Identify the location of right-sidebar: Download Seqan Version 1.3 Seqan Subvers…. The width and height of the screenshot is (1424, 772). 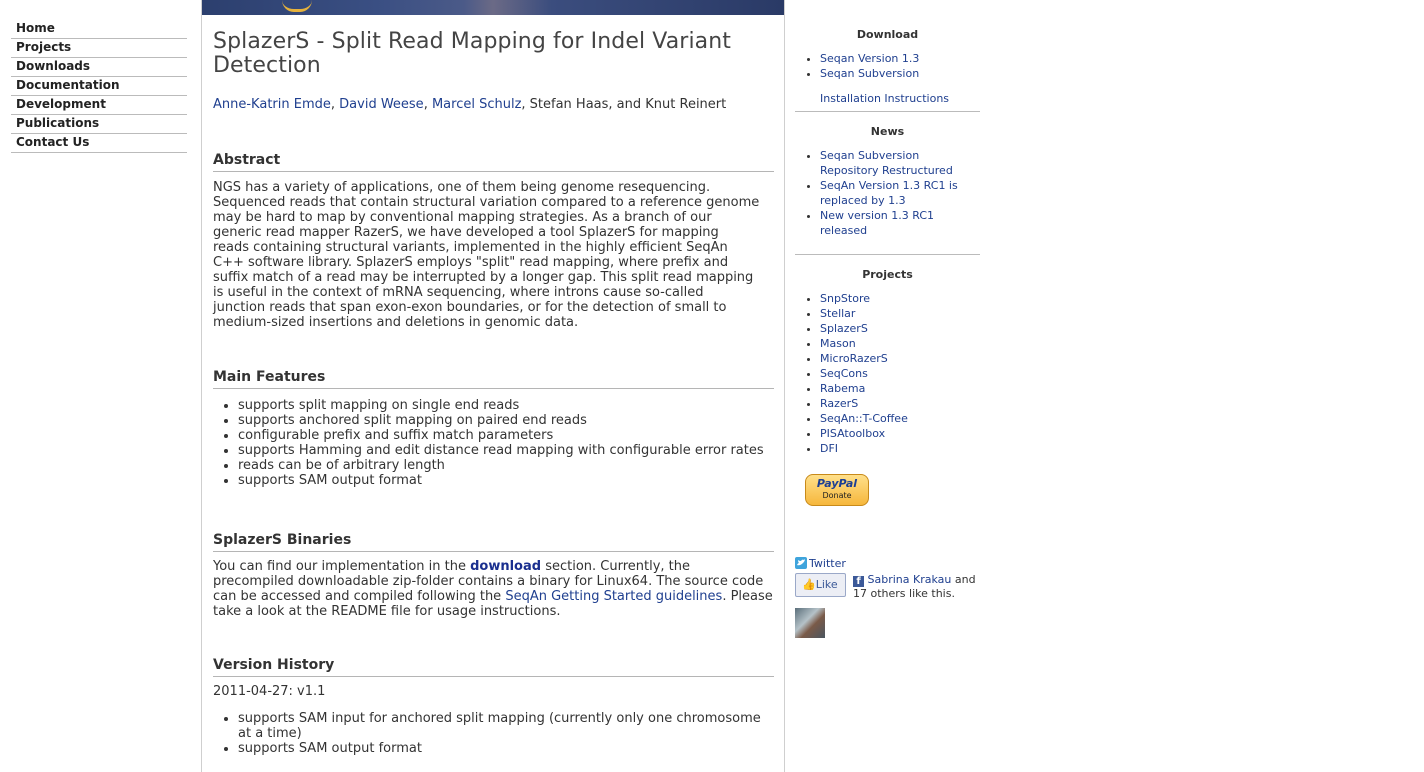
(887, 331).